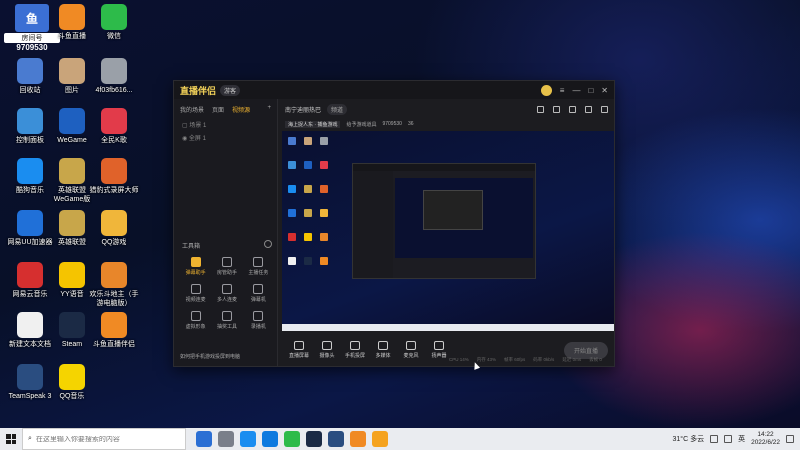 The height and width of the screenshot is (450, 800). Describe the element at coordinates (486, 359) in the screenshot. I see `status-item: 内存 43%` at that location.